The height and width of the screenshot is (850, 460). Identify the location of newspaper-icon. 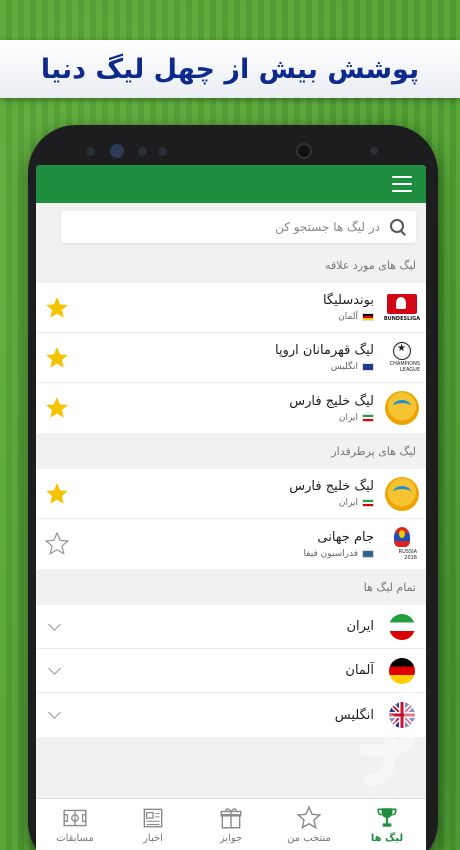
(153, 818).